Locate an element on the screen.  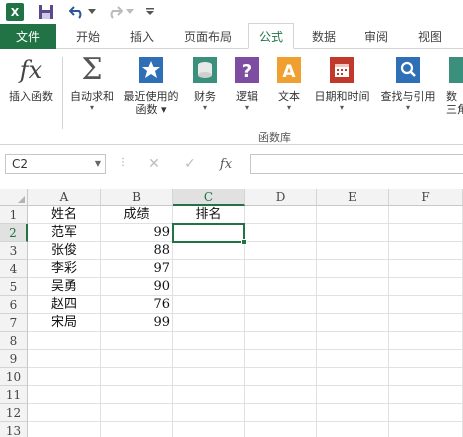
row-header-12: 12 is located at coordinates (14, 413).